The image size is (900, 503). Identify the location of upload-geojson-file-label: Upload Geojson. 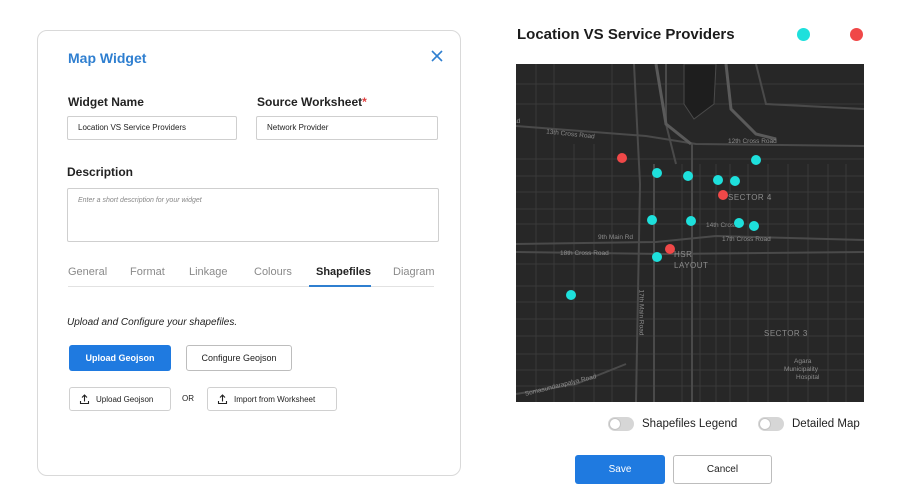
(125, 399).